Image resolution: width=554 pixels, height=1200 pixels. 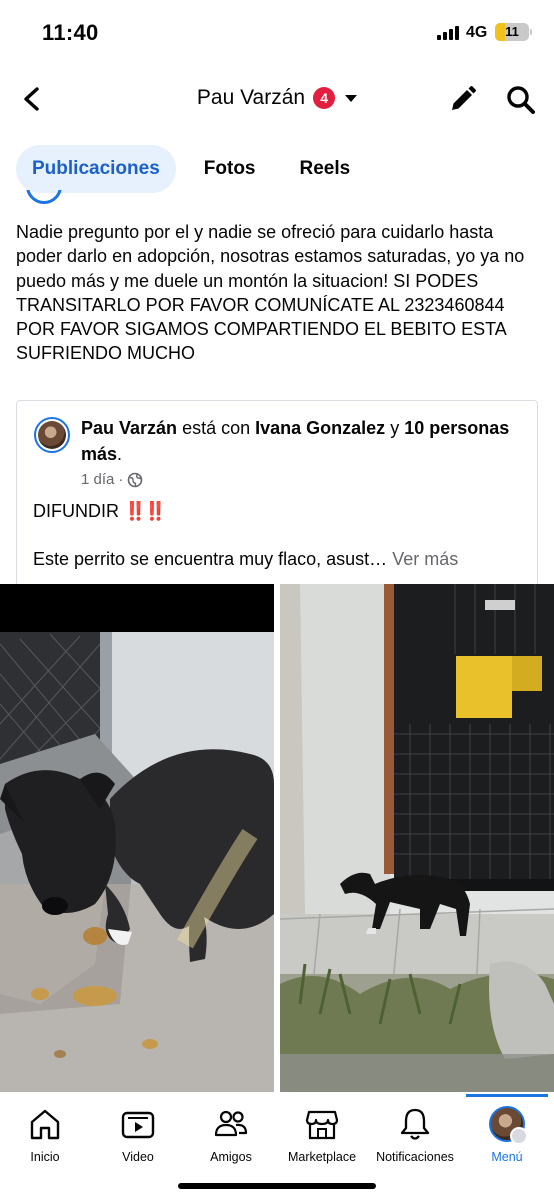 I want to click on difundir-text: DIFUNDIR, so click(x=76, y=511).